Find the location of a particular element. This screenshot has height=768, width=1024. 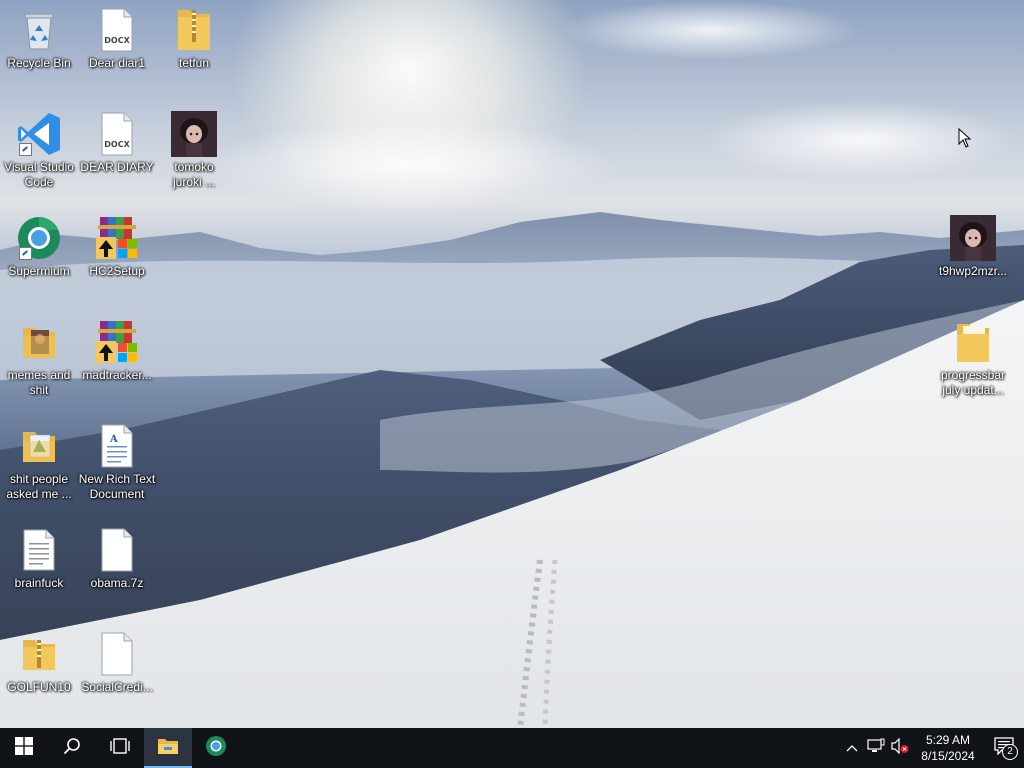

desktop-icon-dear-diar1: DOCX Dear diar1 is located at coordinates (117, 52).